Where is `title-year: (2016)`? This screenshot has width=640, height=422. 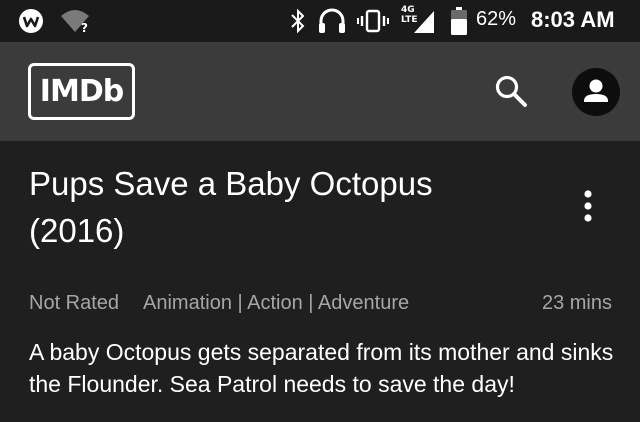
title-year: (2016) is located at coordinates (77, 230).